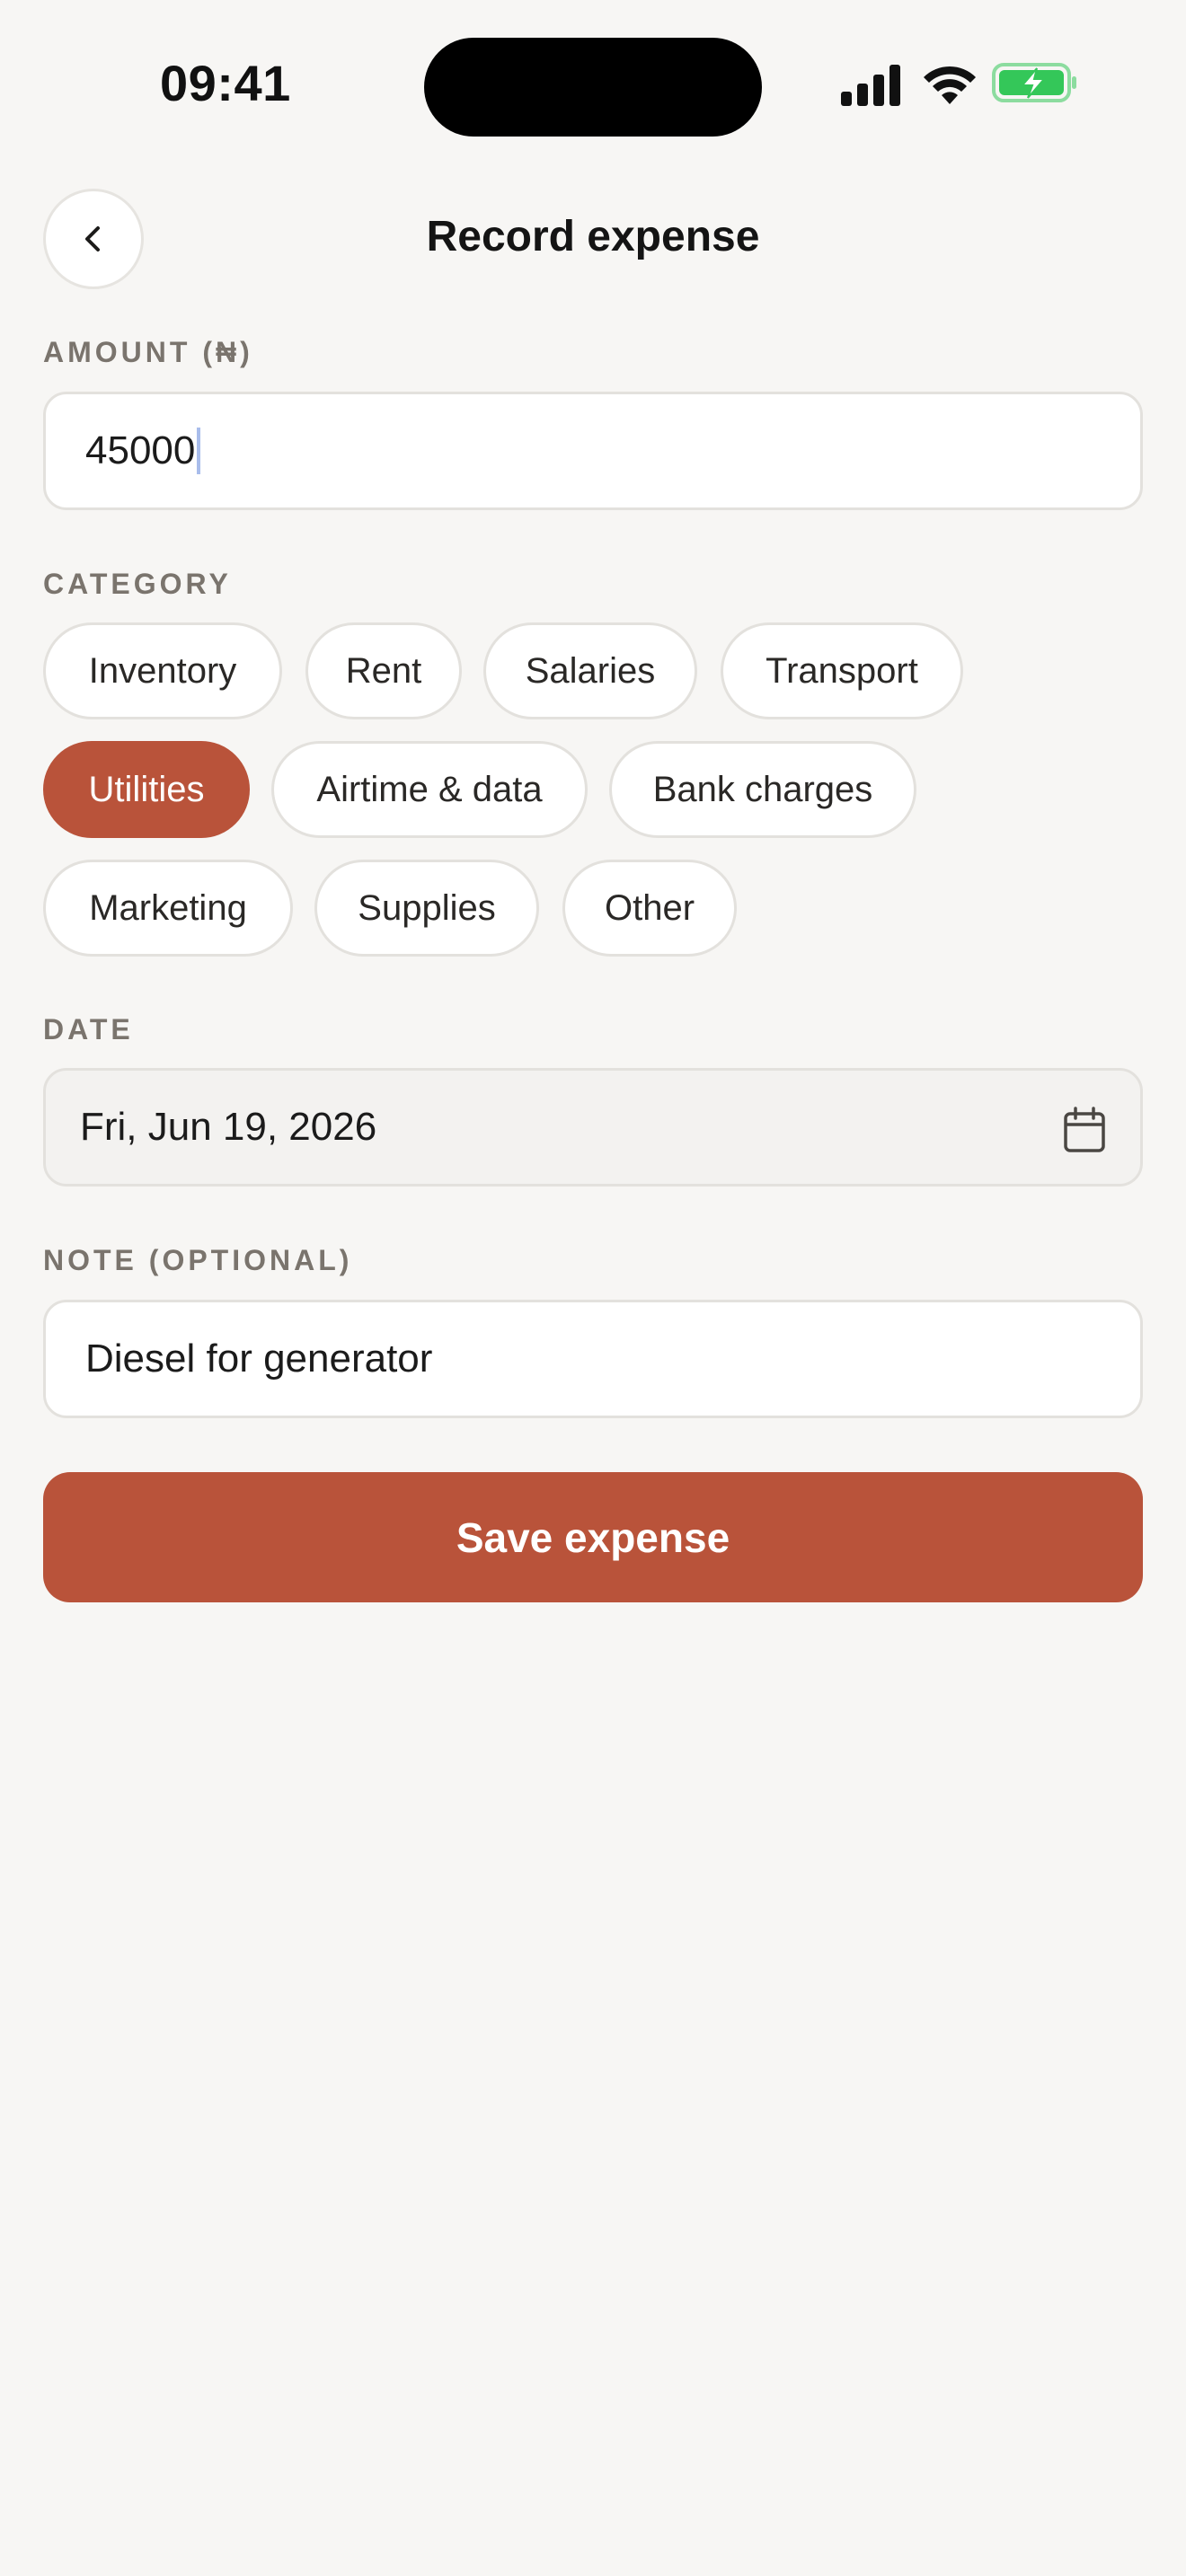 This screenshot has height=2576, width=1186. I want to click on date-picker: Fri, Jun 19, 2026, so click(593, 1127).